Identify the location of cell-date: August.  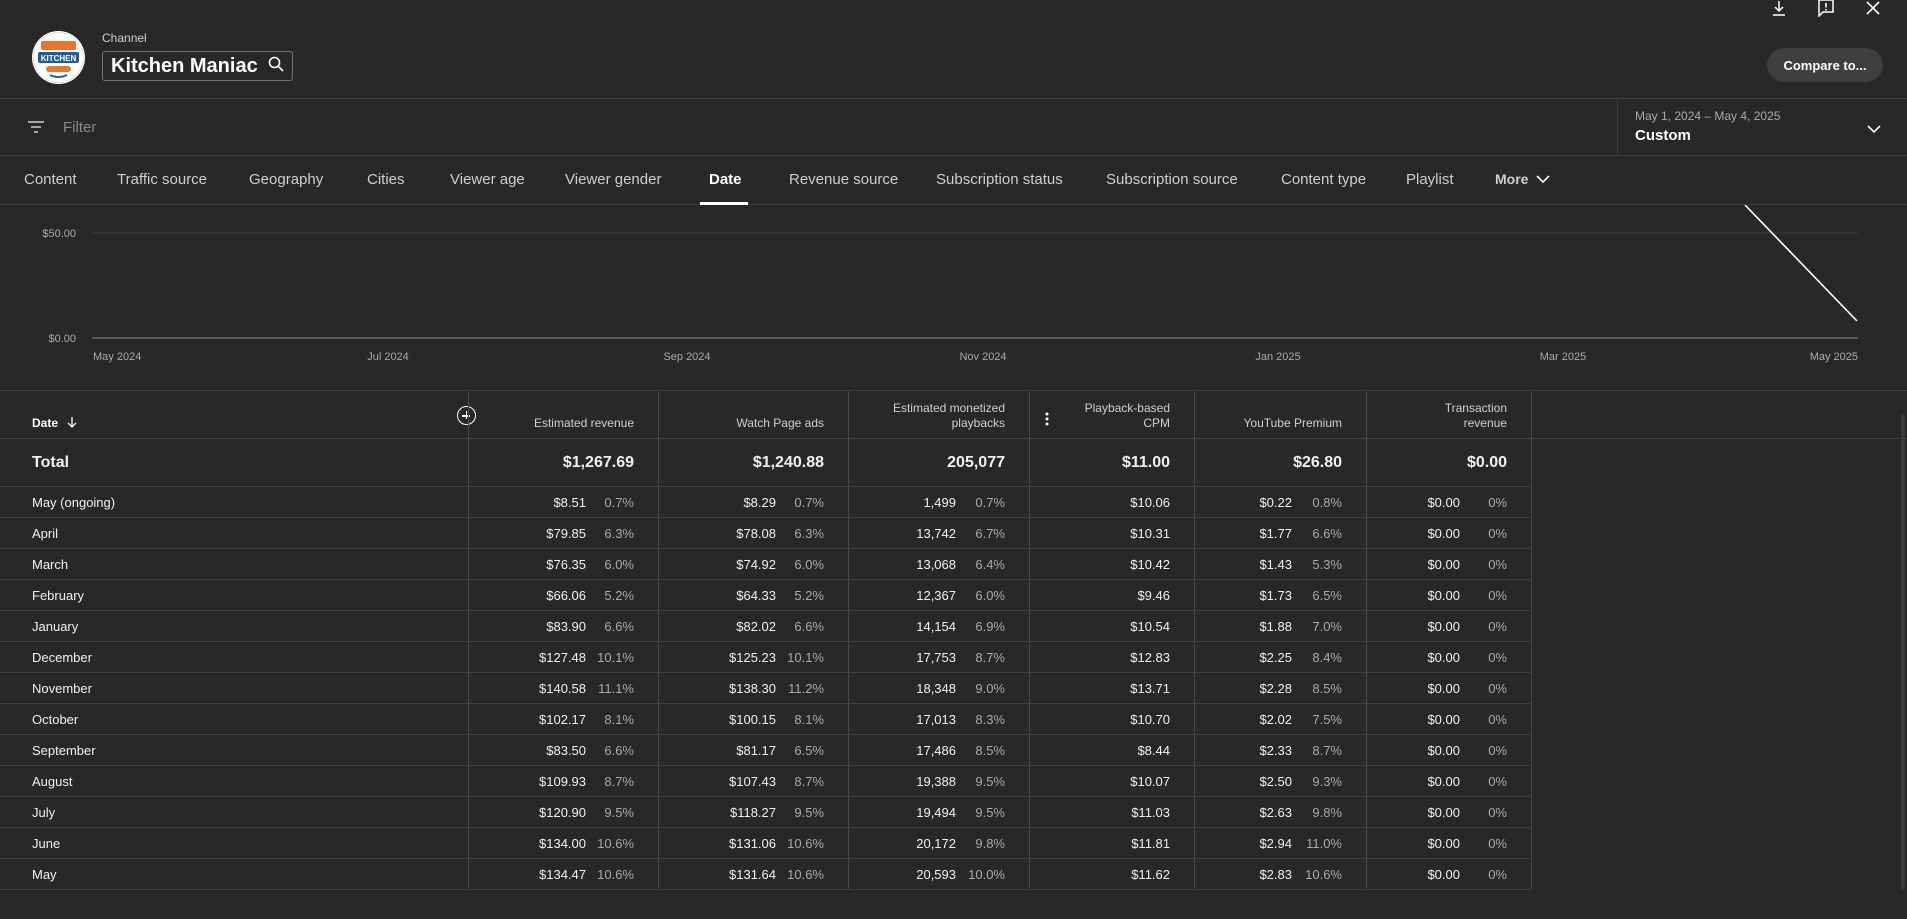
(52, 781).